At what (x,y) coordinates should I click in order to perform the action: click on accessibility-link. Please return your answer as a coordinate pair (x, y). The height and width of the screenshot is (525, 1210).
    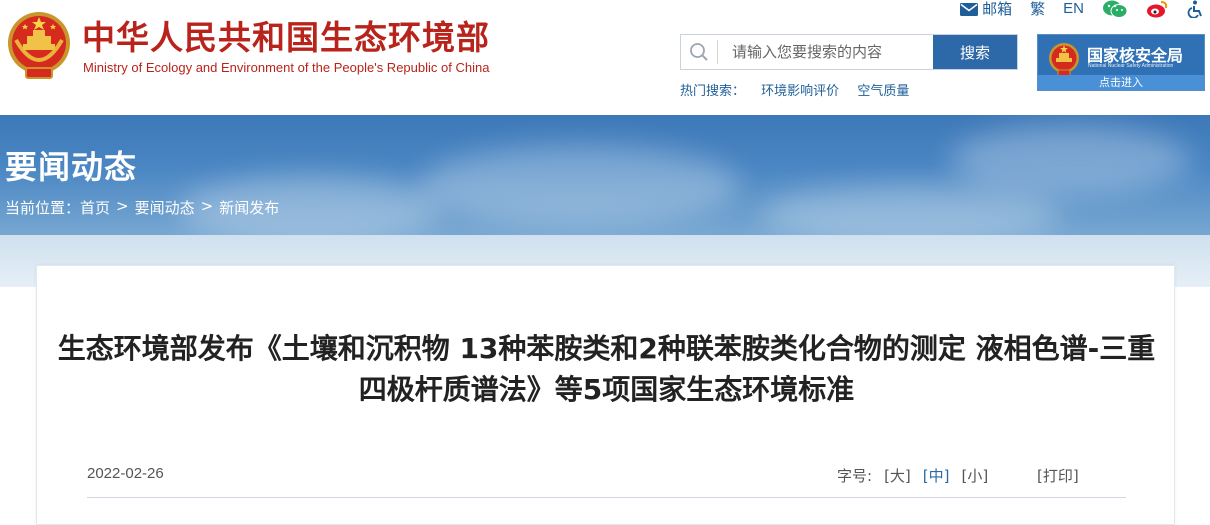
    Looking at the image, I should click on (1195, 9).